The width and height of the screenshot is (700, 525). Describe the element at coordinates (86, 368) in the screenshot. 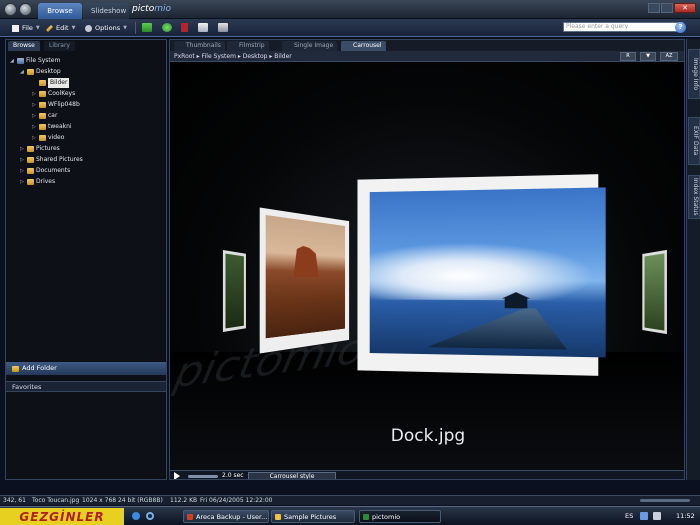

I see `add-folder-button: Add Folder` at that location.